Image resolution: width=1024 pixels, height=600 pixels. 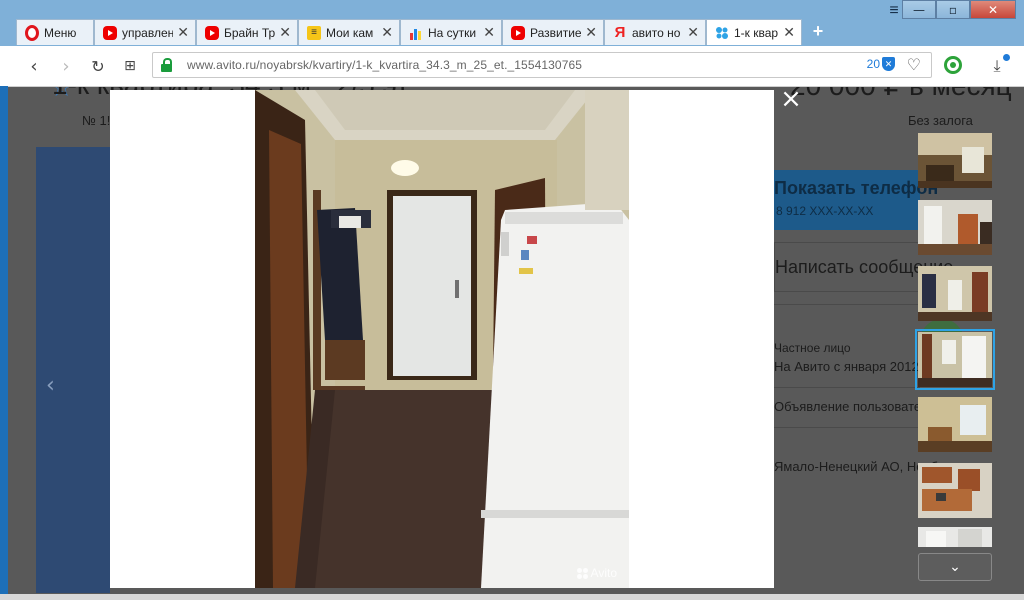 What do you see at coordinates (998, 66) in the screenshot?
I see `download-icon: ⤓` at bounding box center [998, 66].